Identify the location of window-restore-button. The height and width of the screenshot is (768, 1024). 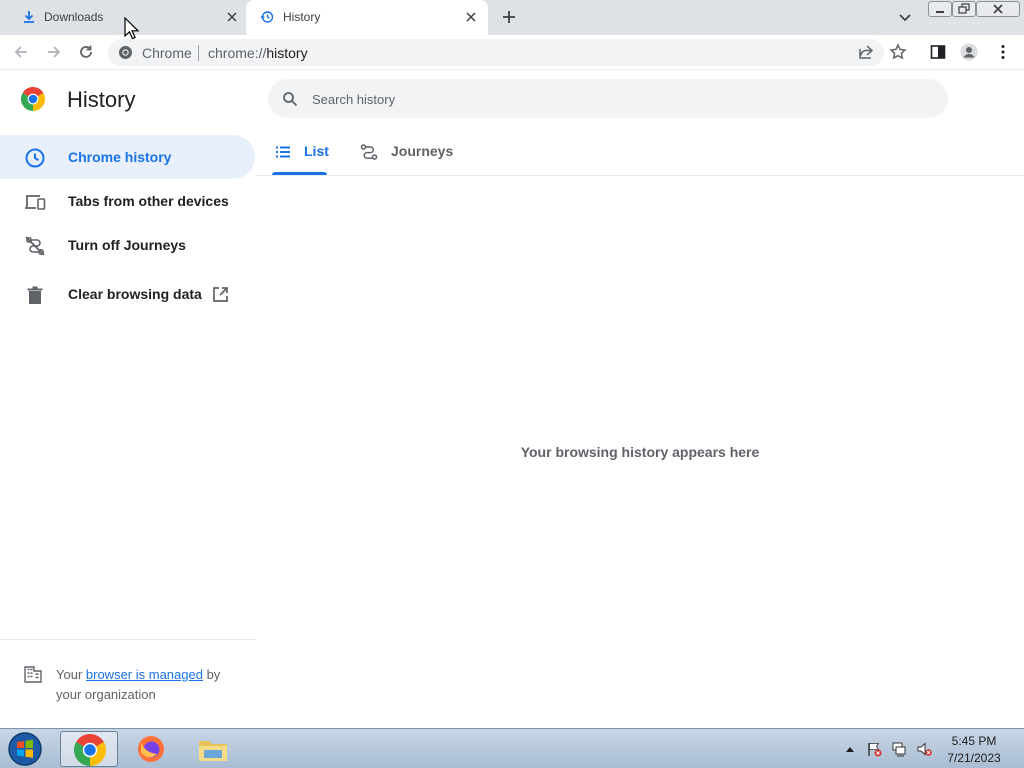
(964, 9).